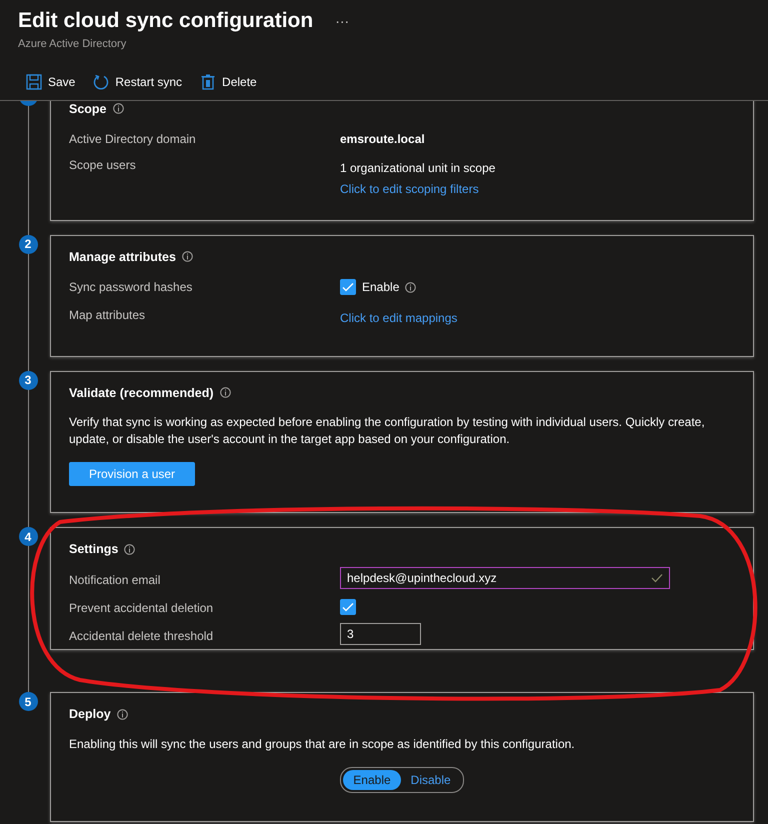 This screenshot has height=824, width=768. I want to click on edit-link: Click to edit scoping filters, so click(418, 189).